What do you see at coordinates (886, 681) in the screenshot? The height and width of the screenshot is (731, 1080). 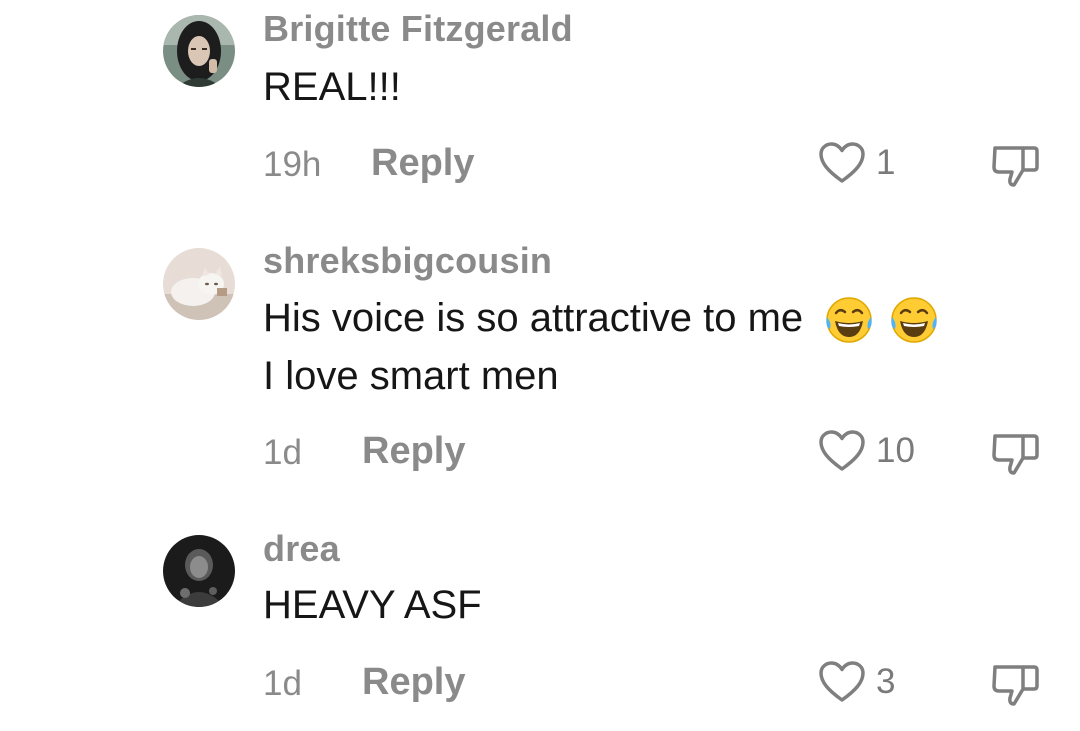 I see `like-count: 3` at bounding box center [886, 681].